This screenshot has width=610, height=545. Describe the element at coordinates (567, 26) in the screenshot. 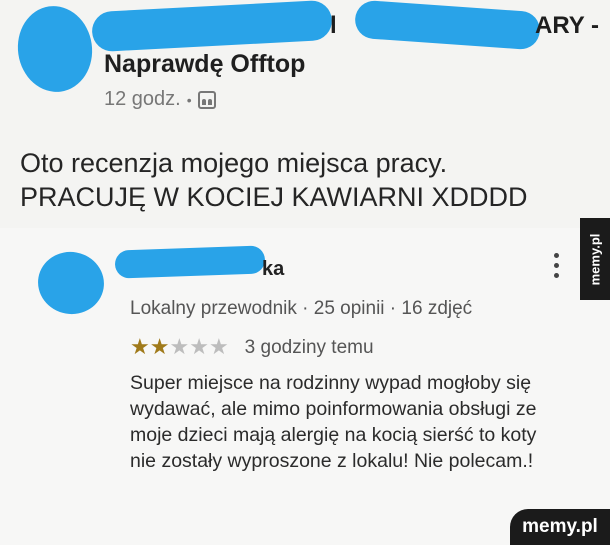

I see `post-author-name-tail: ARY -` at that location.